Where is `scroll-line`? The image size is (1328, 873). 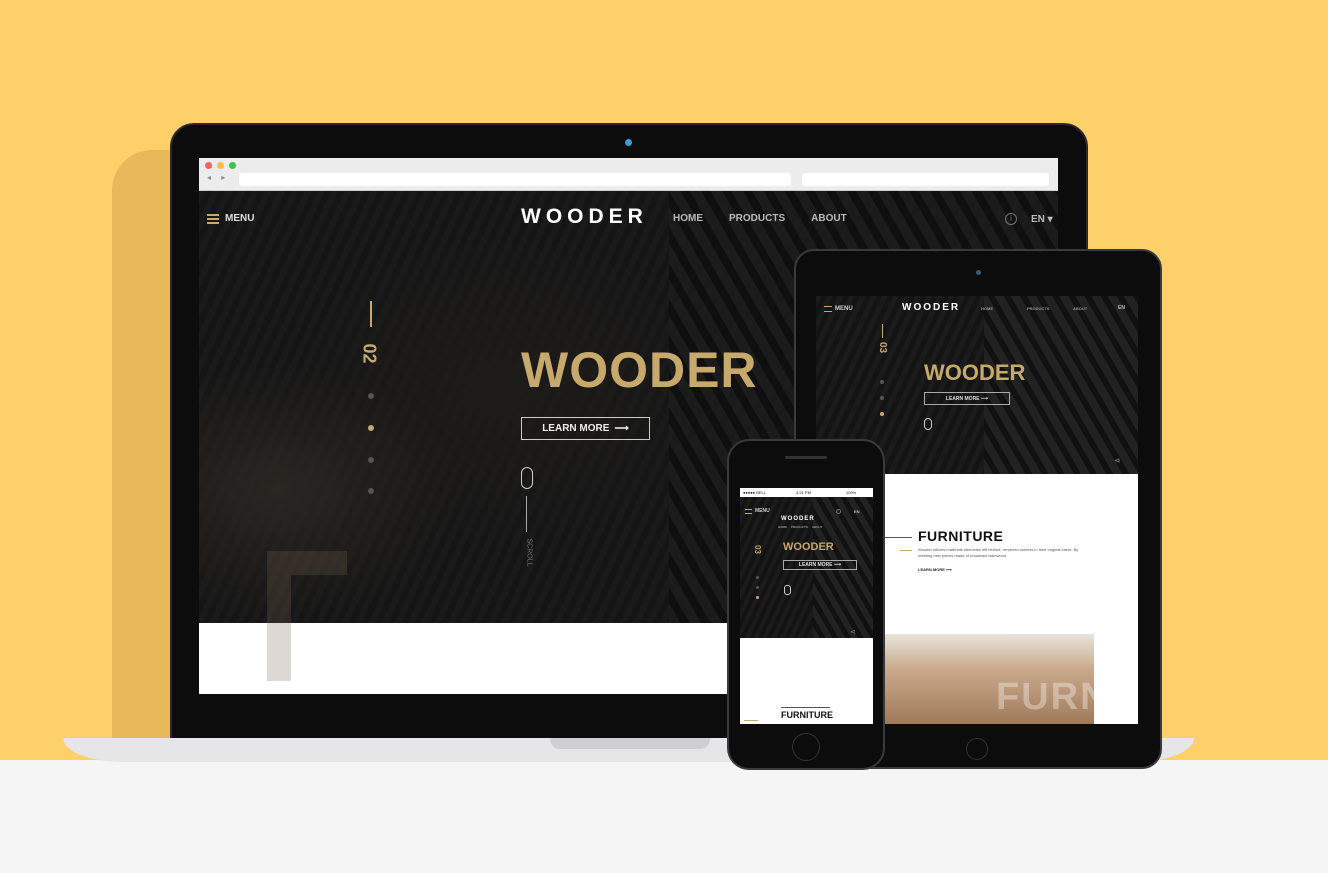
scroll-line is located at coordinates (526, 514).